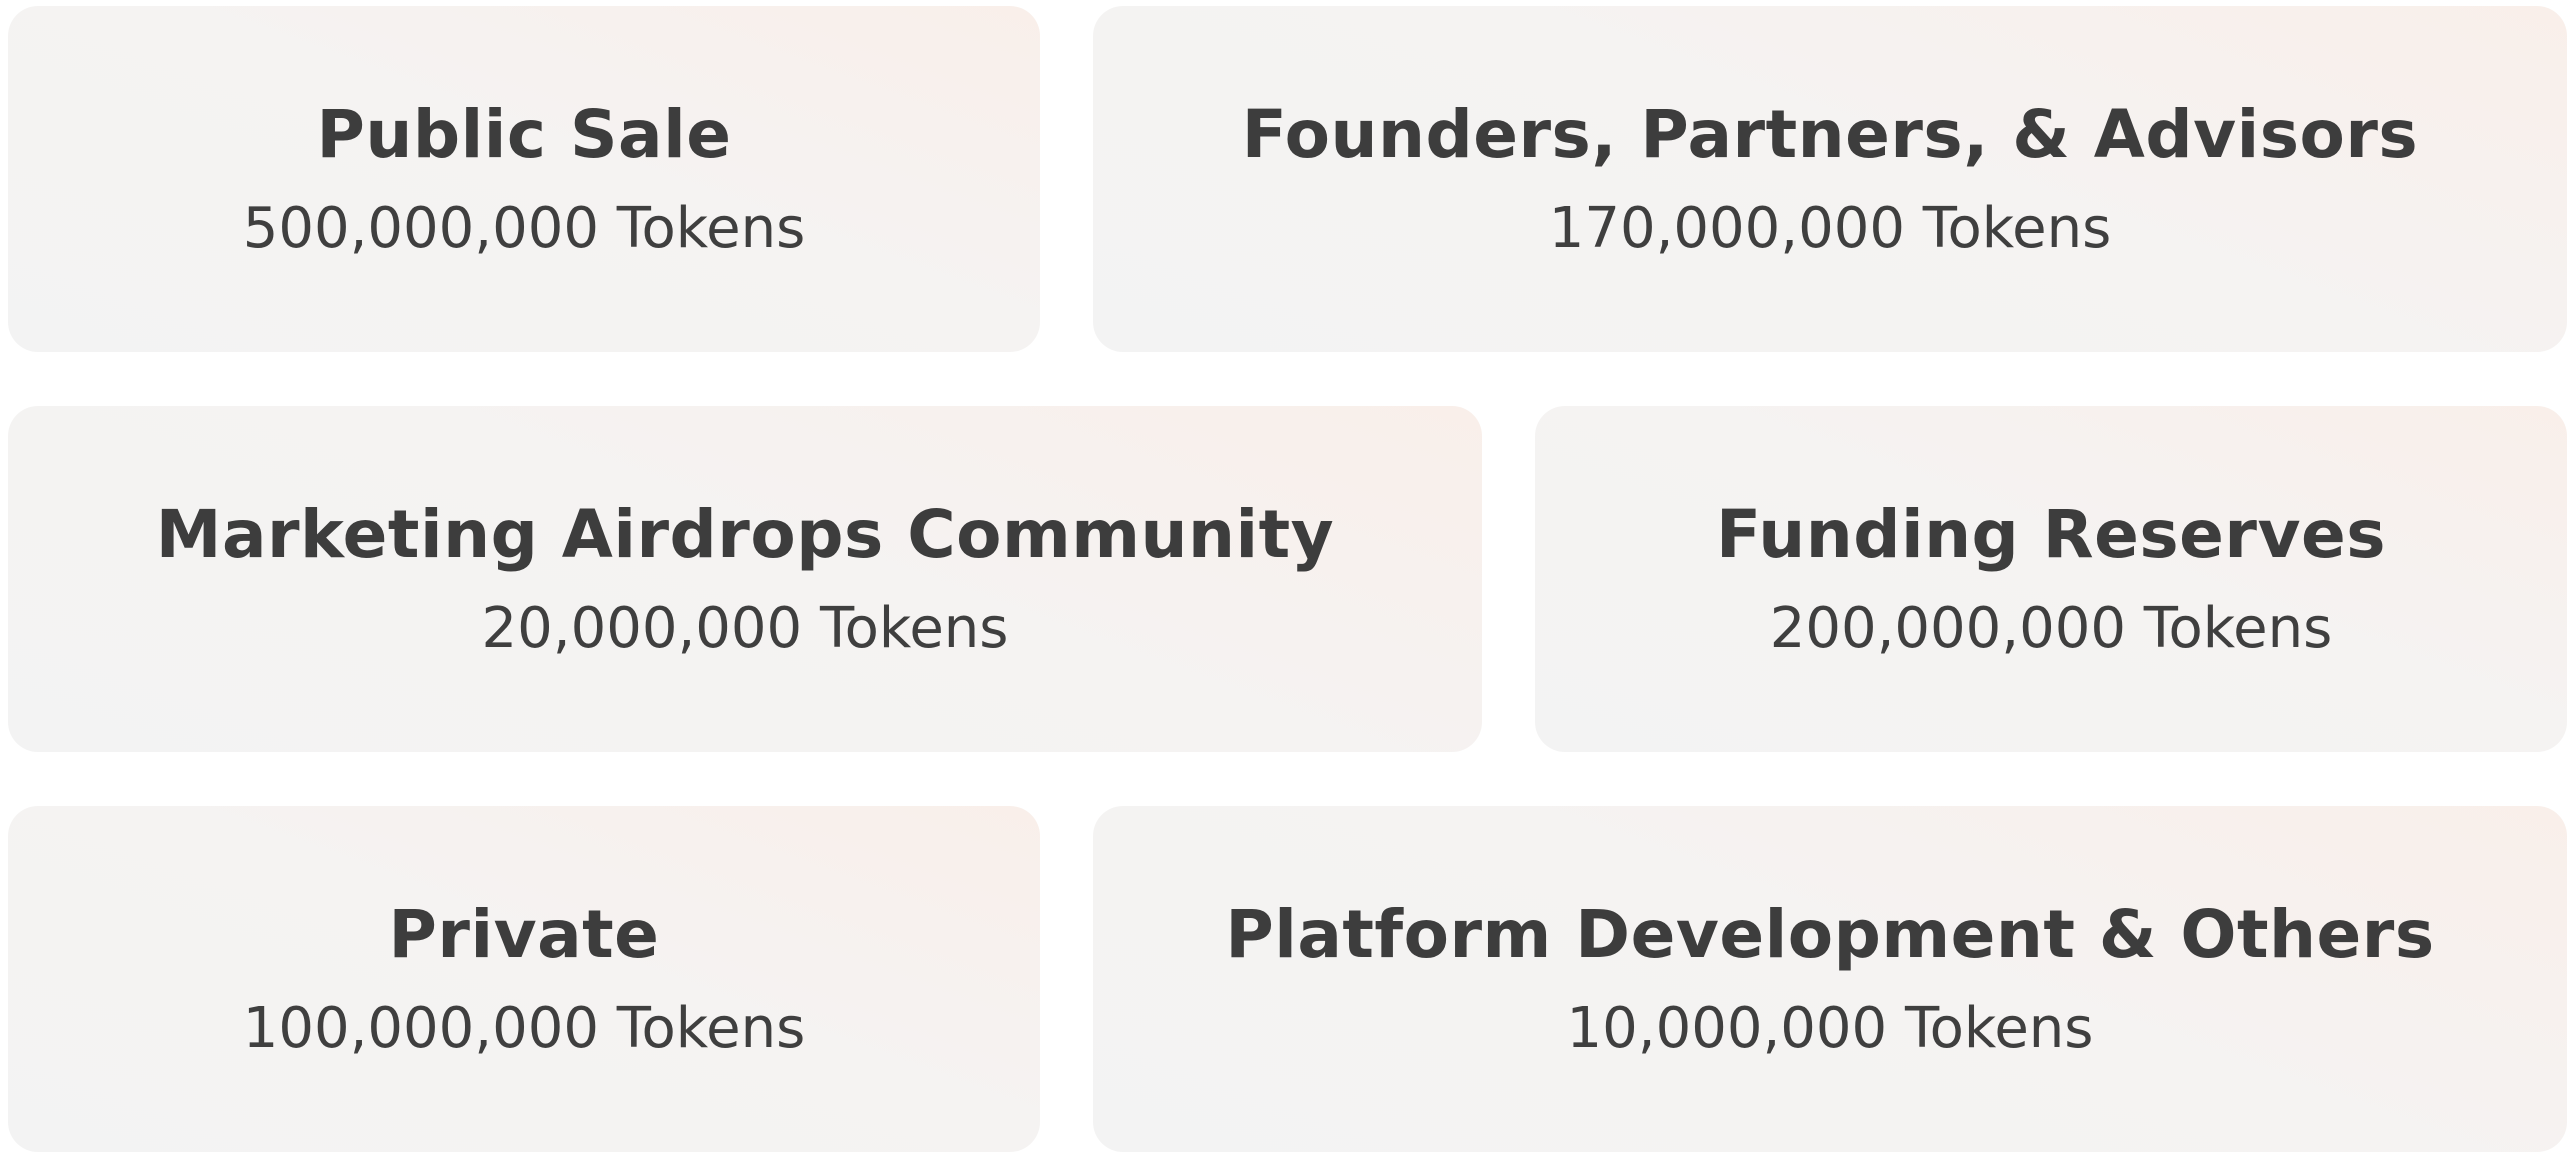 Image resolution: width=2573 pixels, height=1152 pixels. Describe the element at coordinates (745, 628) in the screenshot. I see `allocation-amount: 20,000,000 Tokens` at that location.